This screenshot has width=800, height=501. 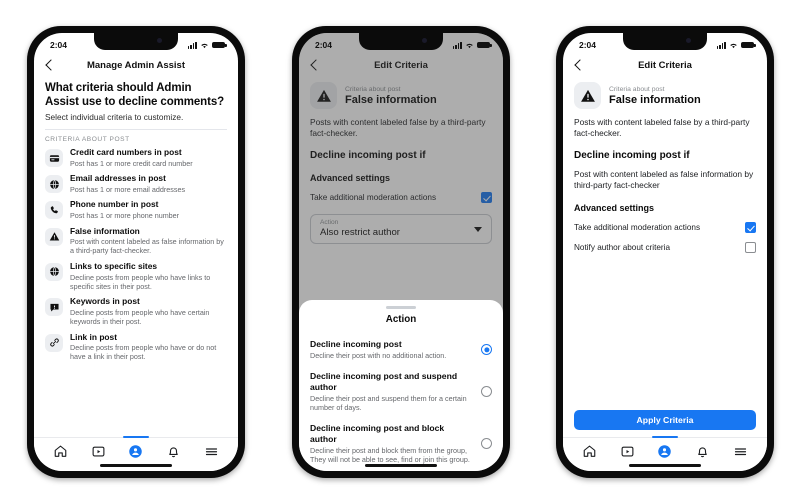 What do you see at coordinates (118, 178) in the screenshot?
I see `criteria-title: Email addresses in post` at bounding box center [118, 178].